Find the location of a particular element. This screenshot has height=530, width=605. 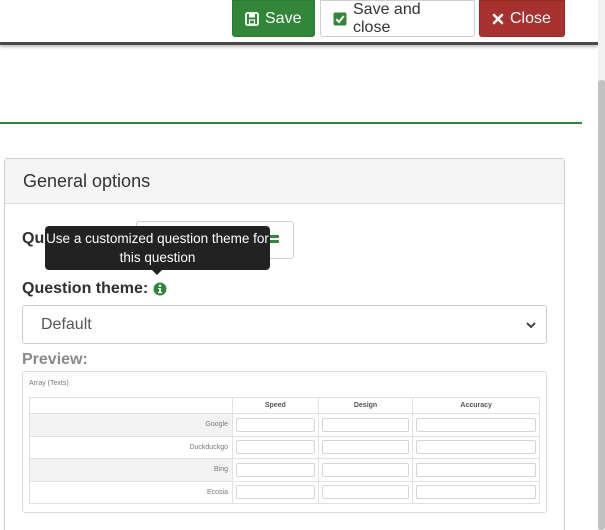

save-and-close-button: Save and close is located at coordinates (397, 18).